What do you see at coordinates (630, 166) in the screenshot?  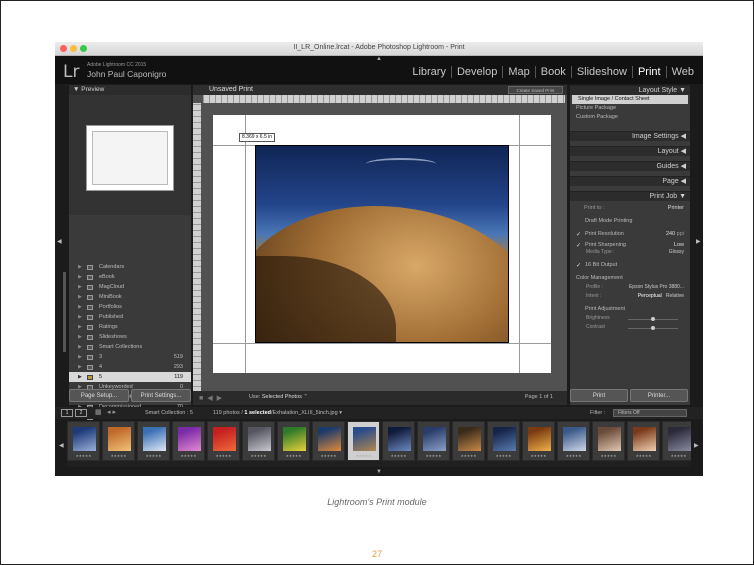 I see `section-header-guides: Guides ◀` at bounding box center [630, 166].